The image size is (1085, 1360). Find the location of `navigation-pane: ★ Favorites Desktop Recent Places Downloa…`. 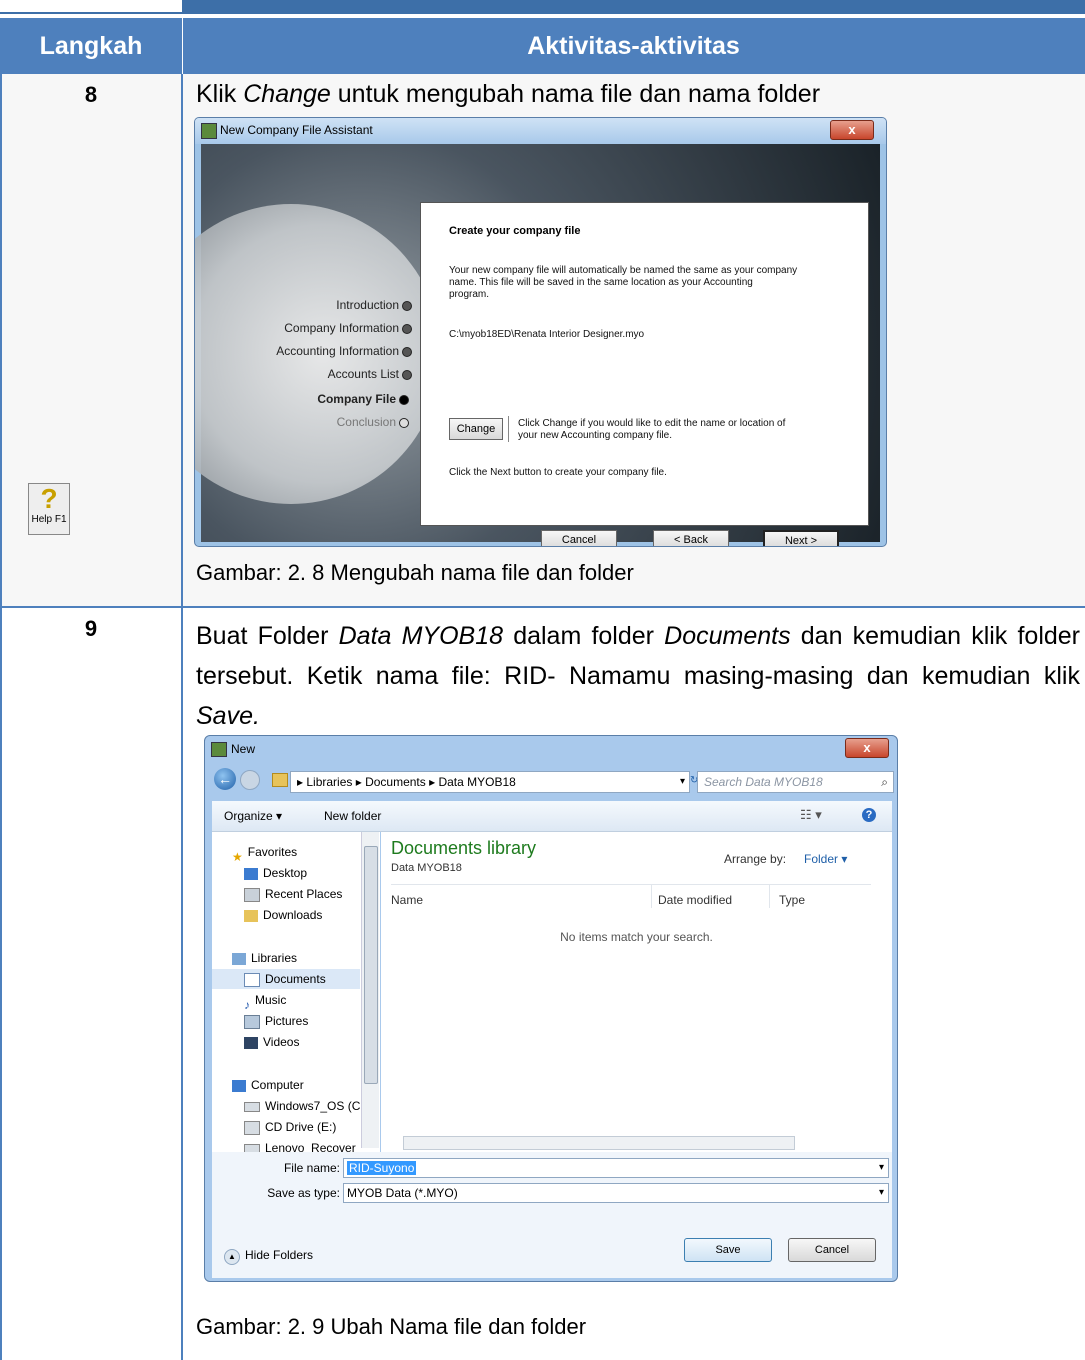

navigation-pane: ★ Favorites Desktop Recent Places Downloa… is located at coordinates (296, 997).